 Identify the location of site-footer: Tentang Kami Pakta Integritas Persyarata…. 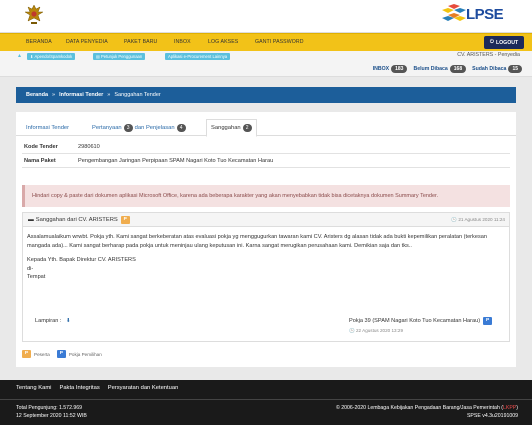
(266, 402).